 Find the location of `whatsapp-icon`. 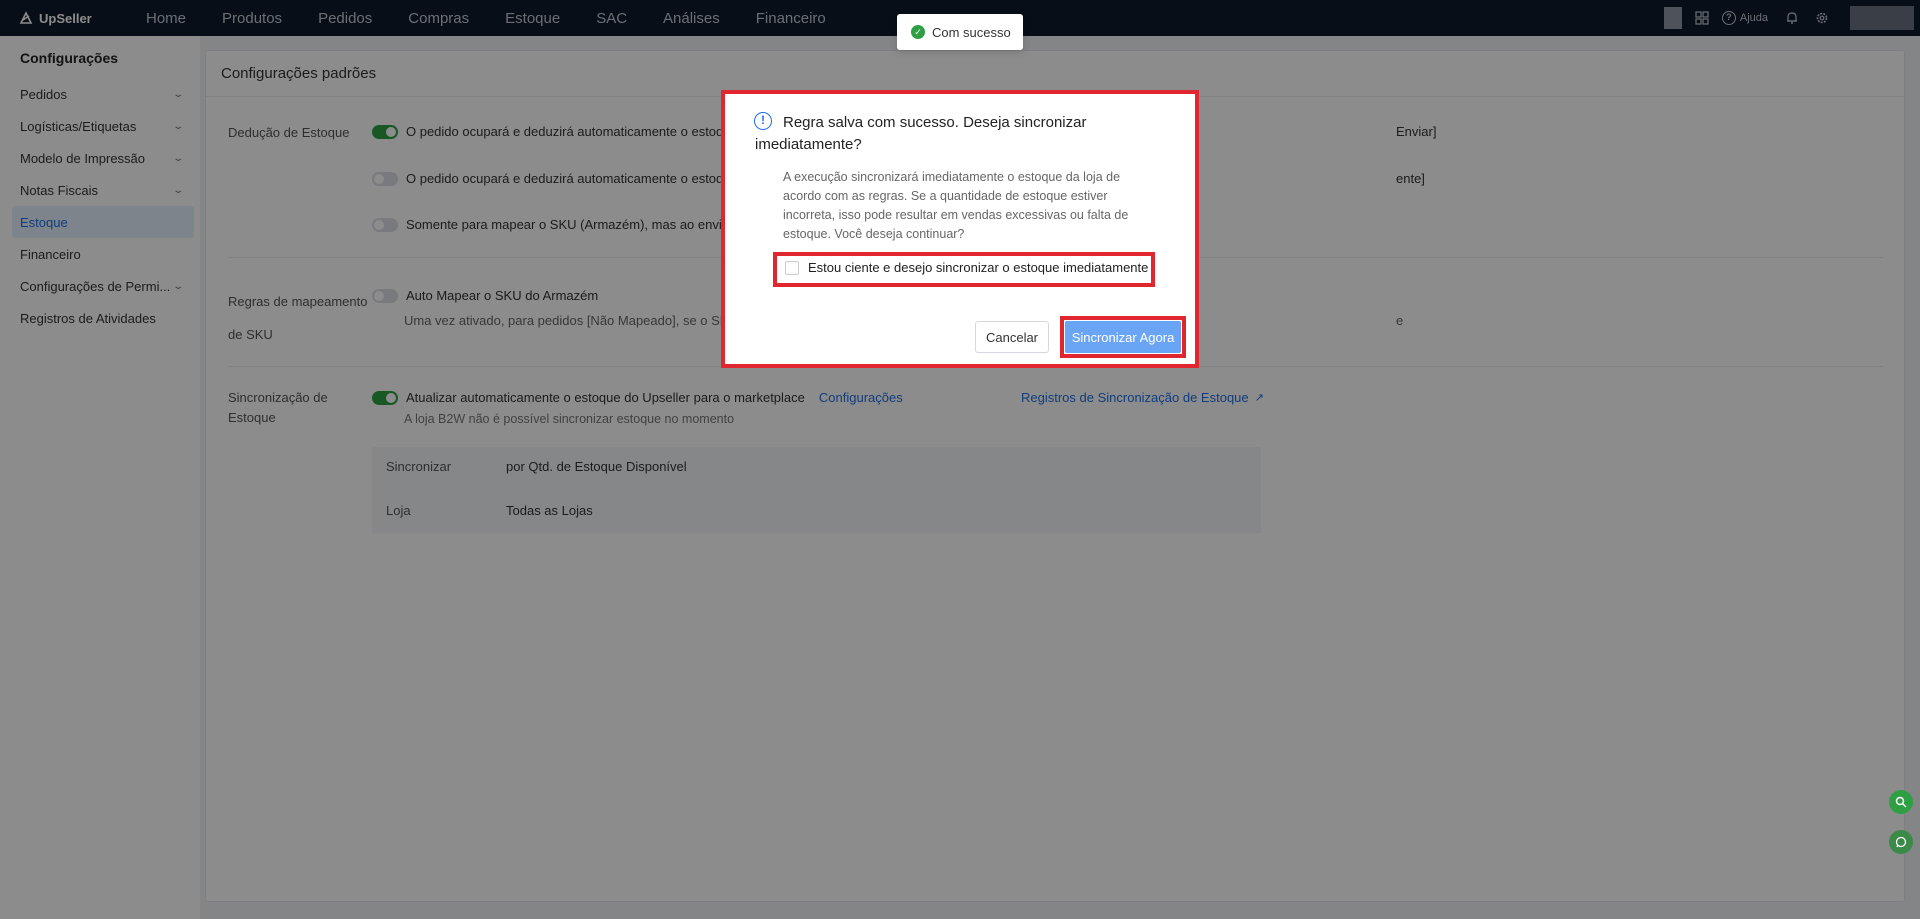

whatsapp-icon is located at coordinates (1901, 842).